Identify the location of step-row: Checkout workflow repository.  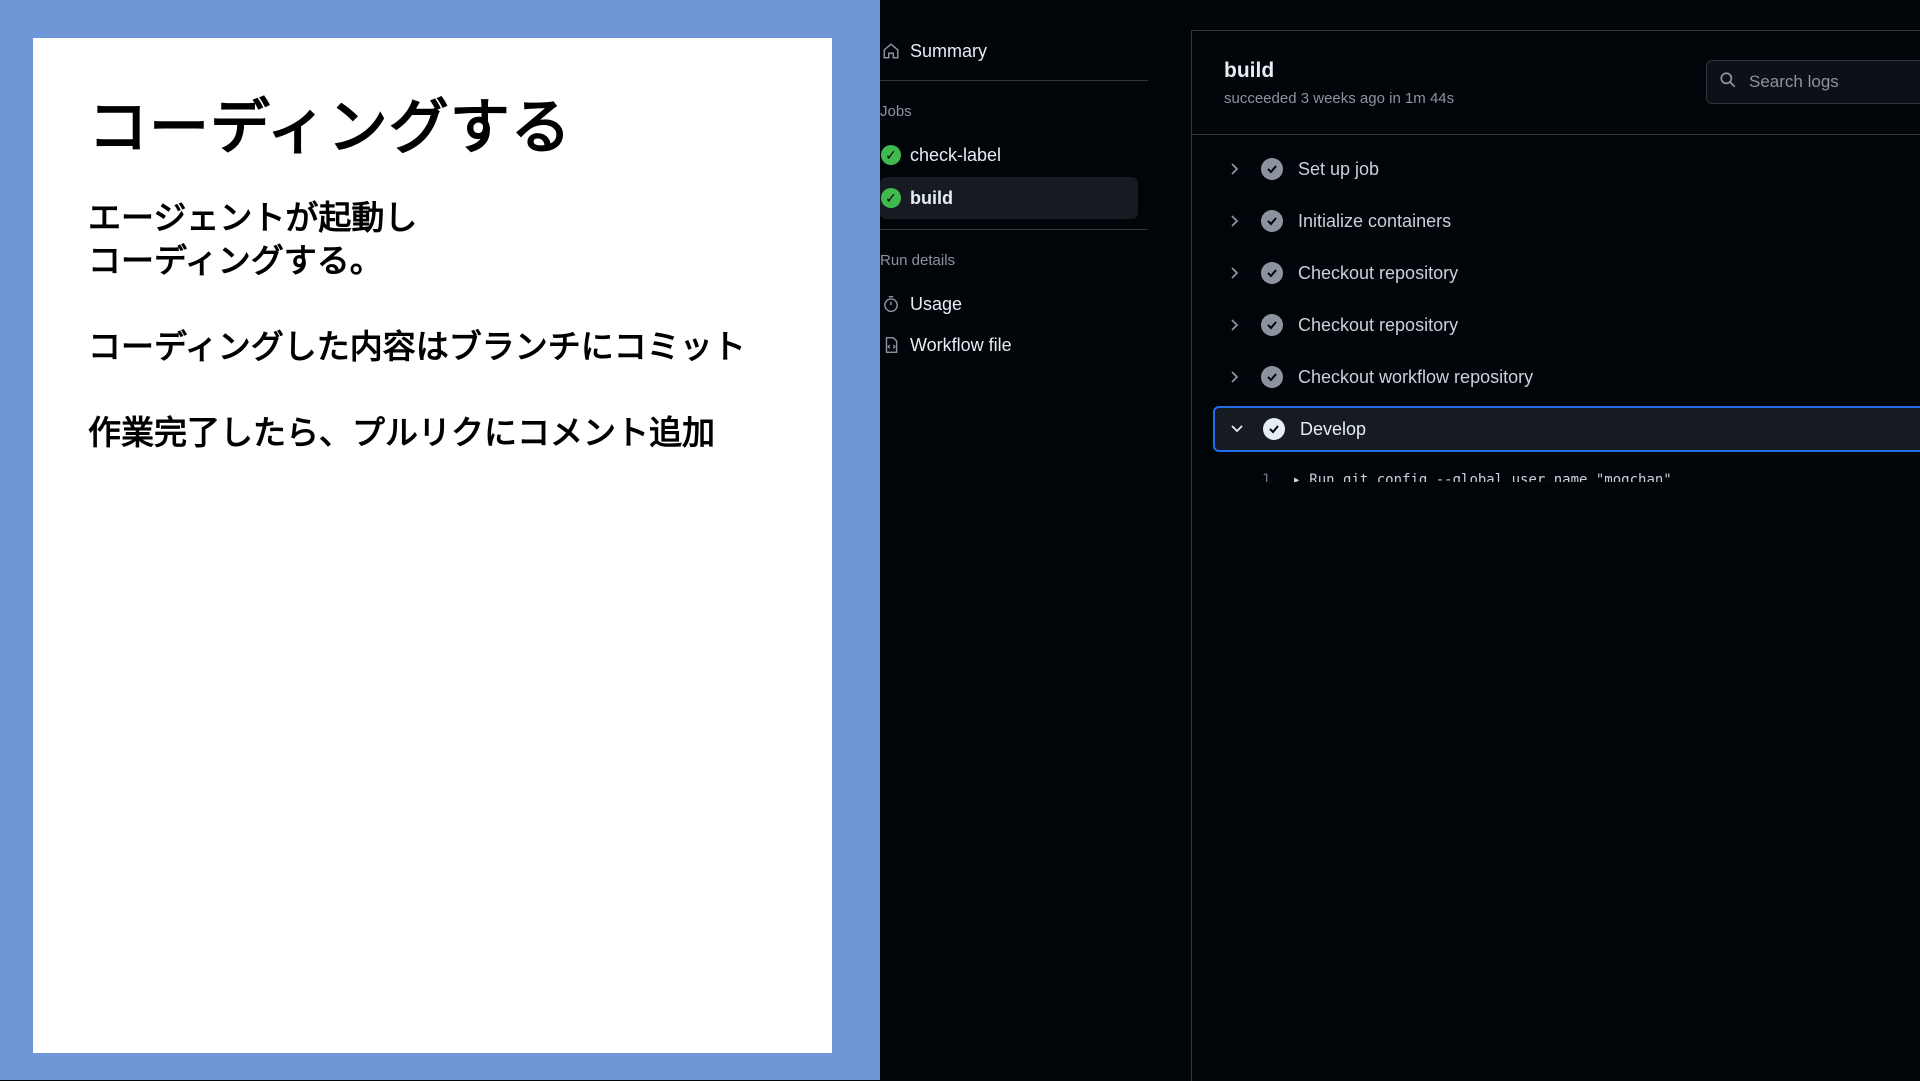
(1566, 377).